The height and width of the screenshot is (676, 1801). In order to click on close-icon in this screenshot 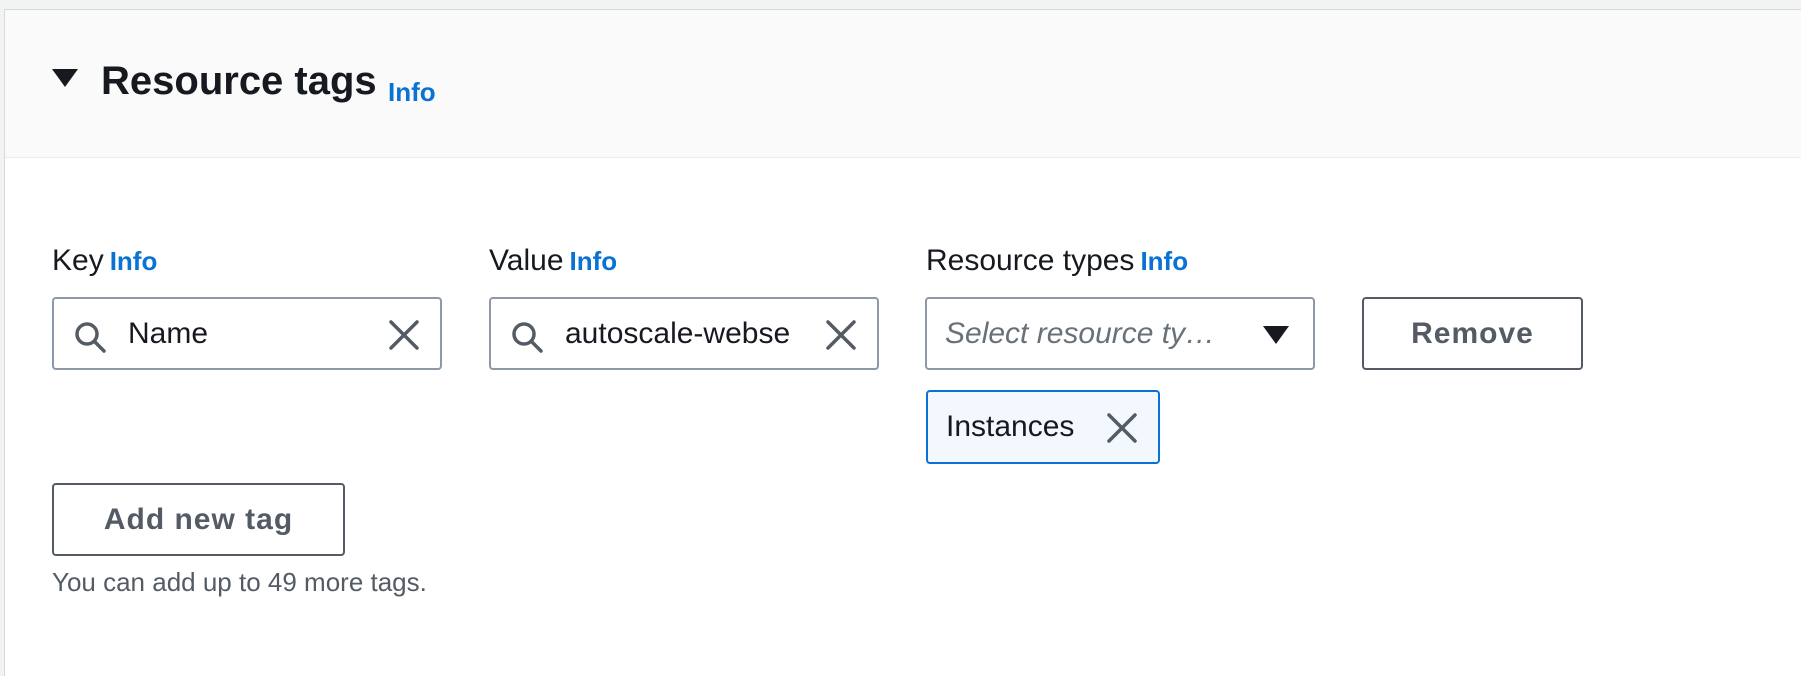, I will do `click(1122, 428)`.